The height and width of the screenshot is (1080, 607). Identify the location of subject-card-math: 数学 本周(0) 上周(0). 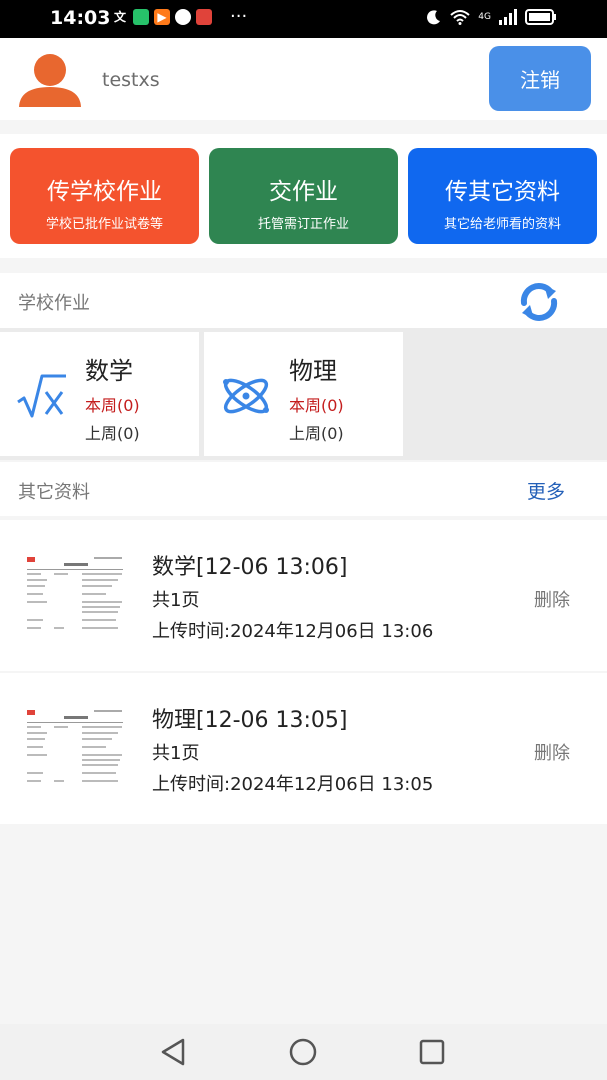
(99, 394).